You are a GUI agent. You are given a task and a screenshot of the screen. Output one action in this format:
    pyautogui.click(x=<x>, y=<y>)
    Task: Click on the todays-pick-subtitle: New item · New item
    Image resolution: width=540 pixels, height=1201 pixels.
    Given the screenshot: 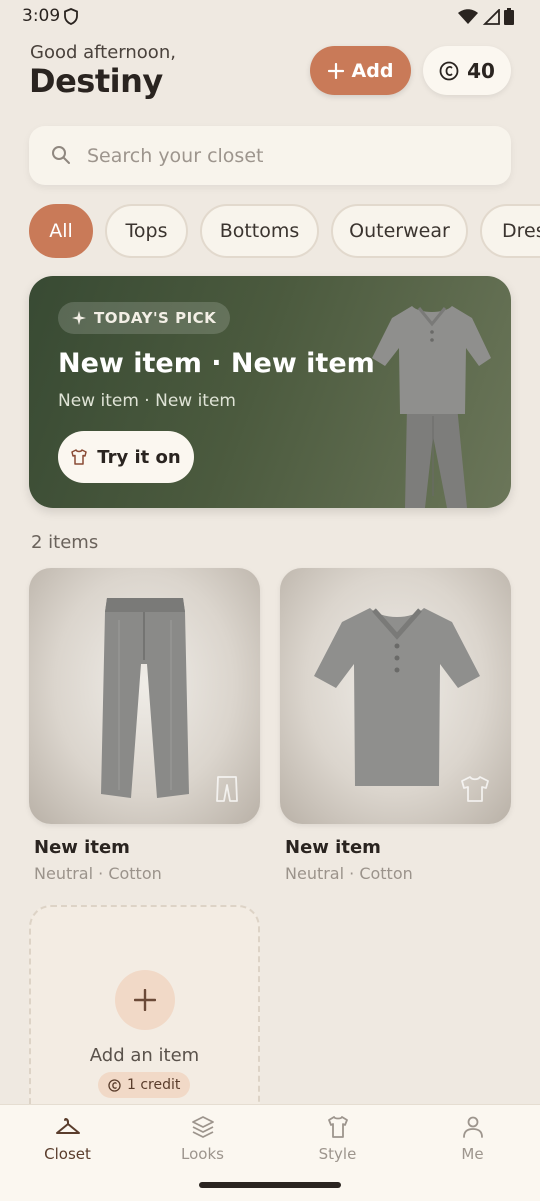 What is the action you would take?
    pyautogui.click(x=147, y=401)
    